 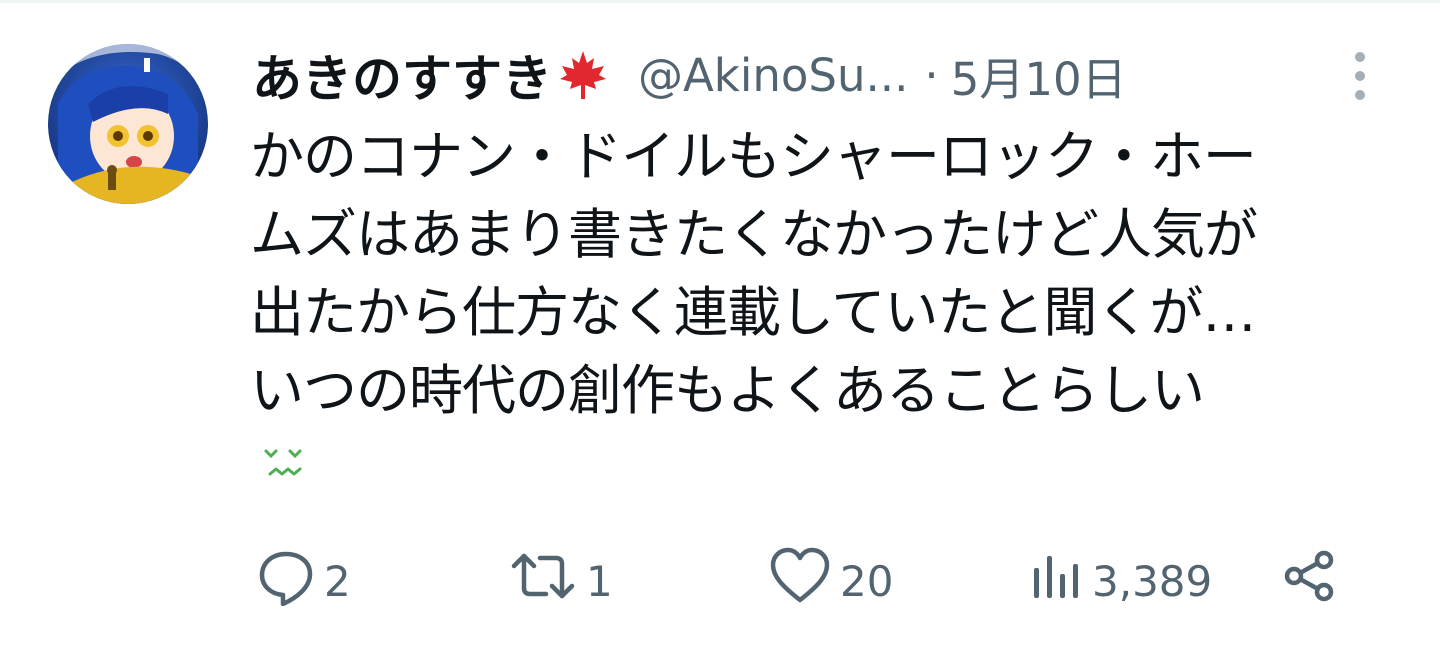 I want to click on like-button: 20, so click(x=830, y=581).